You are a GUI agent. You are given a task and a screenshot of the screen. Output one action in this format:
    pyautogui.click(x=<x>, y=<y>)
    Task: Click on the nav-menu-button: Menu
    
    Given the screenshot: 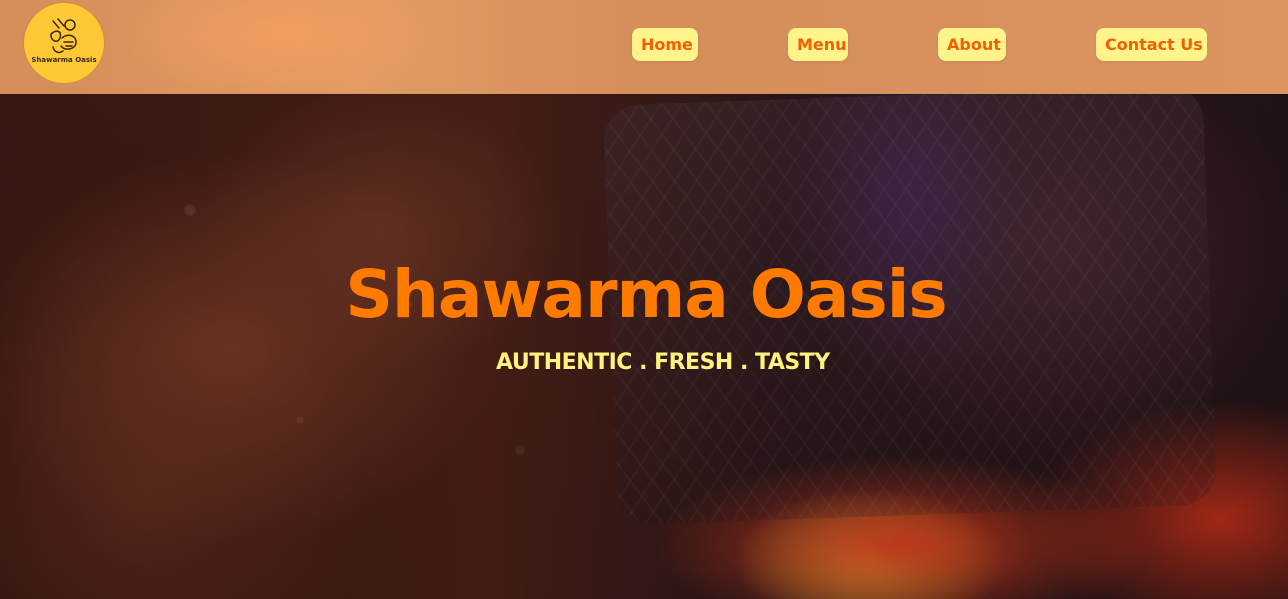 What is the action you would take?
    pyautogui.click(x=818, y=44)
    